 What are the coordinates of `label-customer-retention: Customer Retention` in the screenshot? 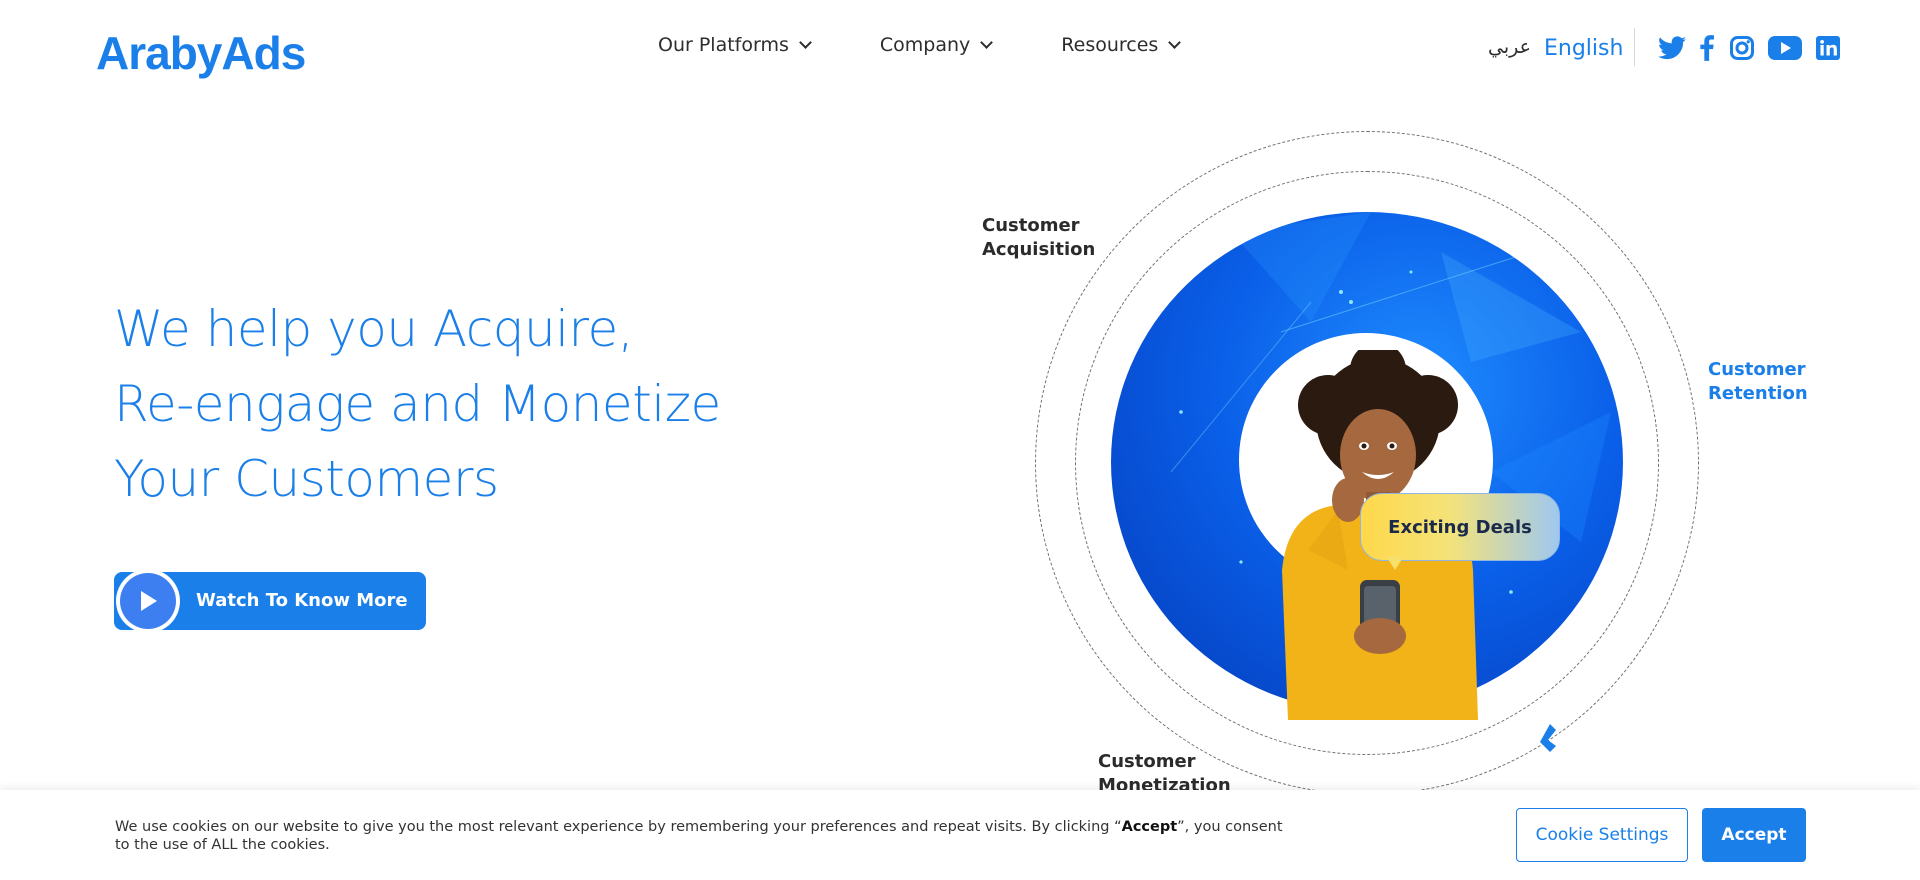 It's located at (1758, 382).